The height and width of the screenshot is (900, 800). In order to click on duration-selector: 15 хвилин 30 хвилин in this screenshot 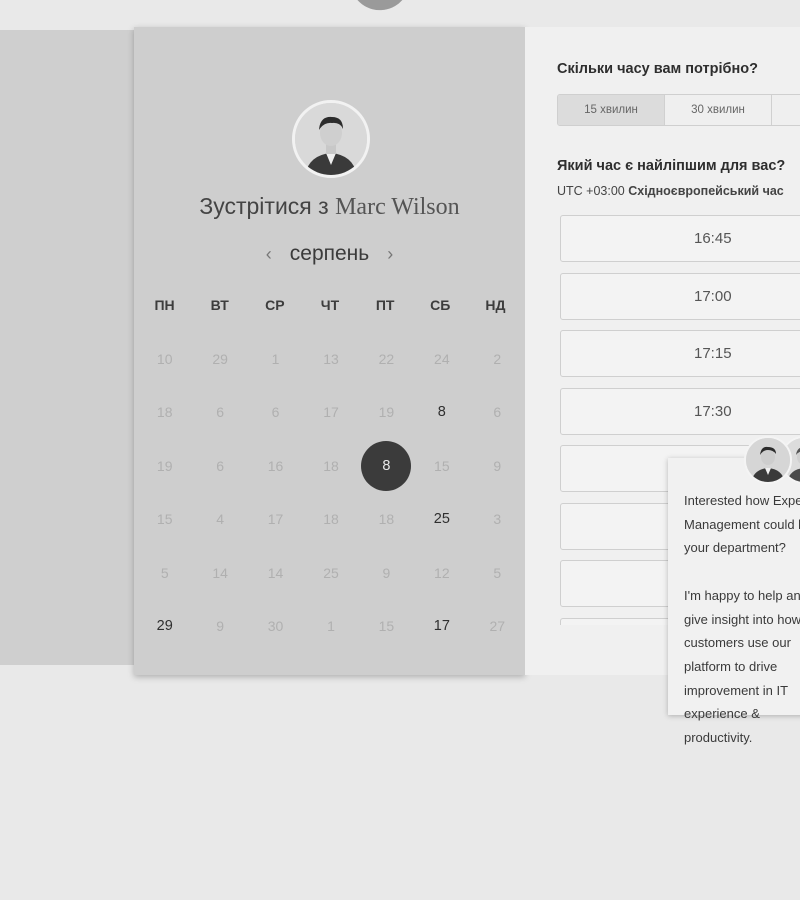, I will do `click(678, 110)`.